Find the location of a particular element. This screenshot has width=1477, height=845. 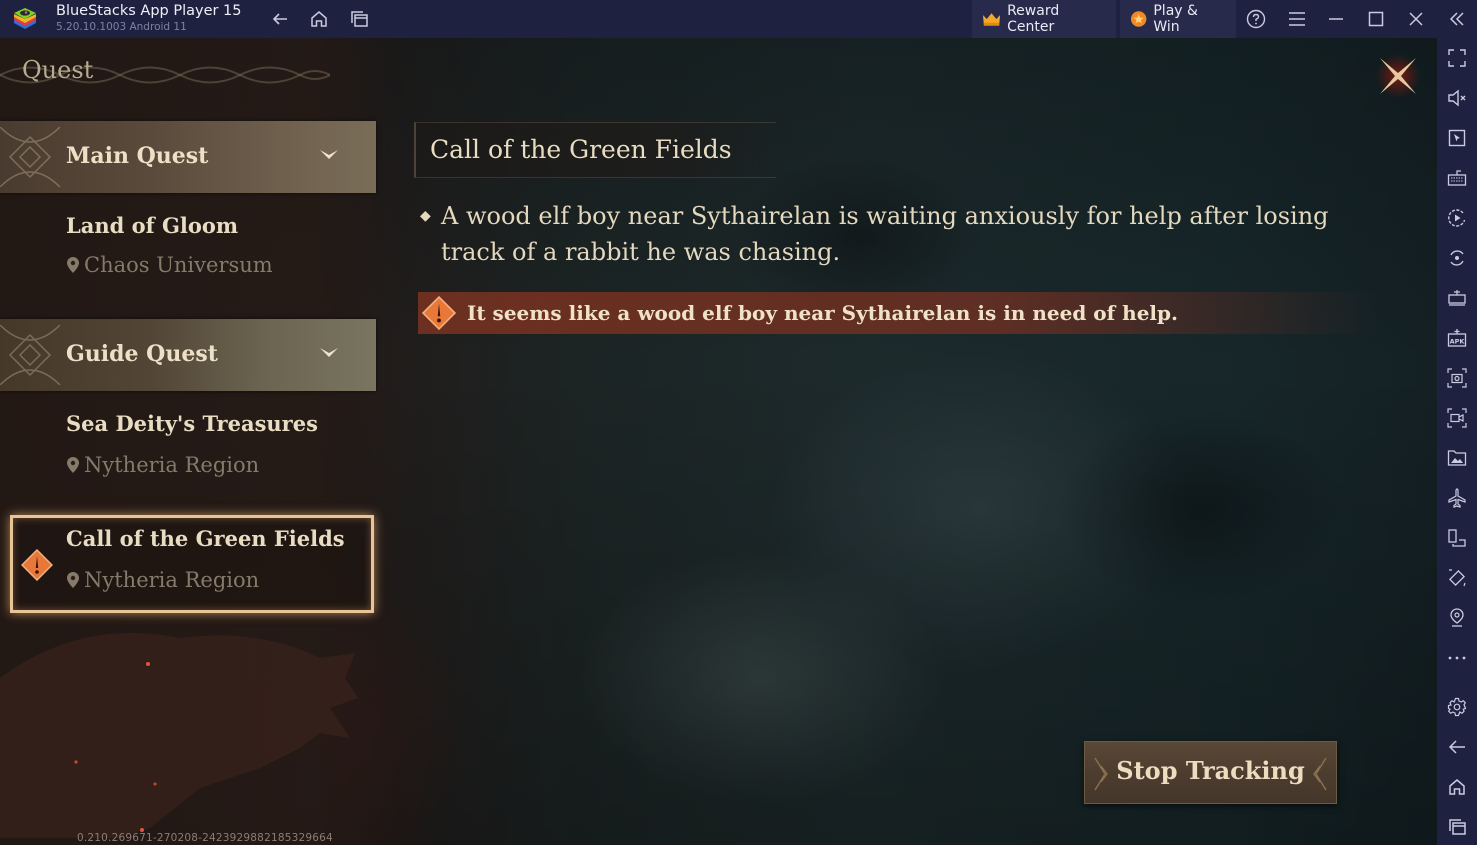

android-back-button is located at coordinates (1457, 747).